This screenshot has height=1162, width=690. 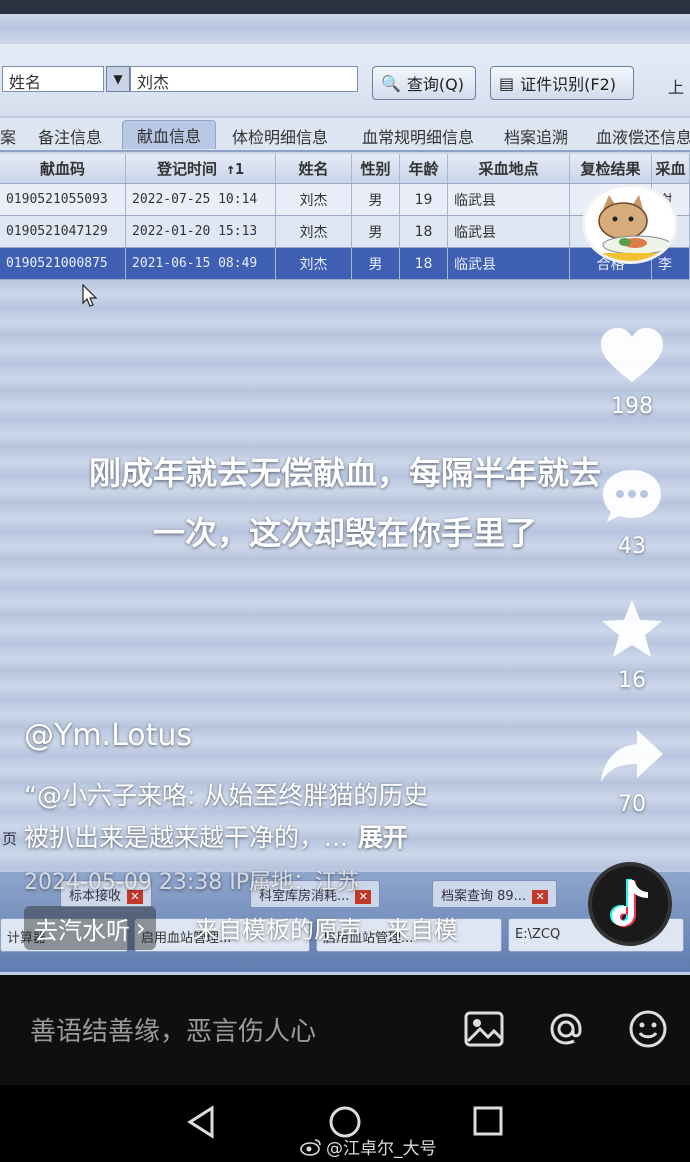 What do you see at coordinates (53, 79) in the screenshot?
I see `search-field-select: 姓名` at bounding box center [53, 79].